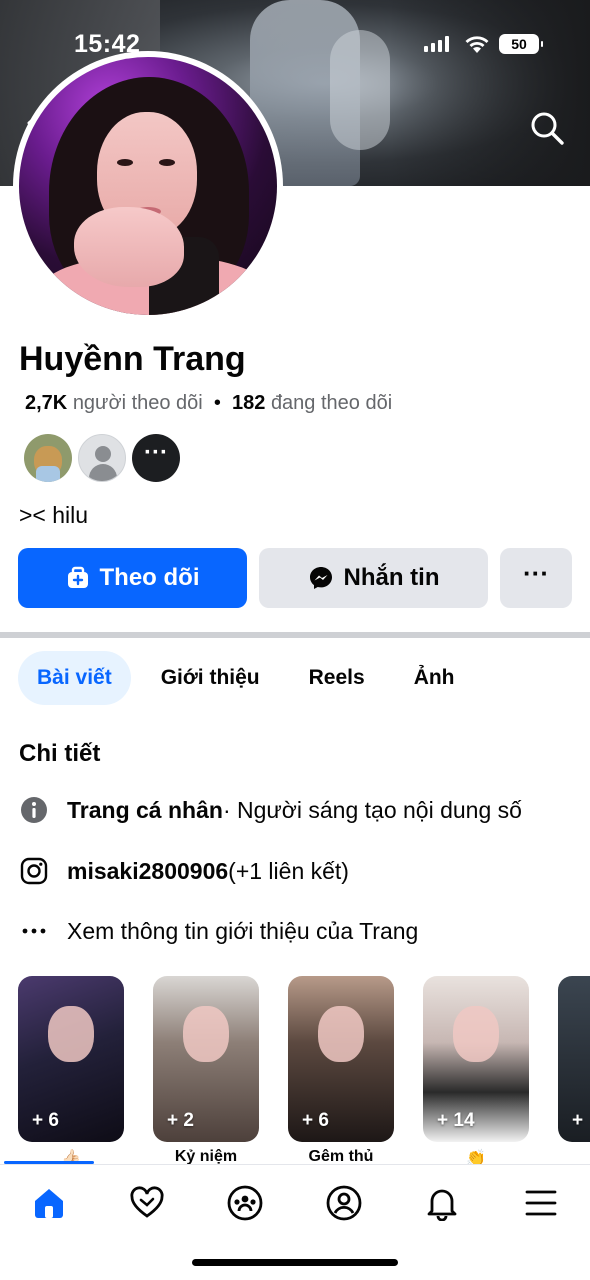  Describe the element at coordinates (138, 403) in the screenshot. I see `followers-label: người theo dõi` at that location.